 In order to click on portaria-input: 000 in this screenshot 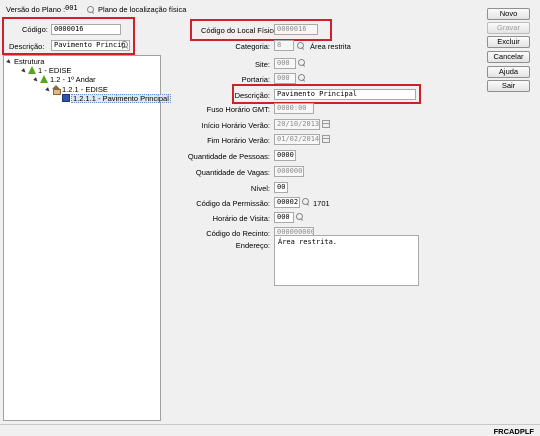, I will do `click(285, 78)`.